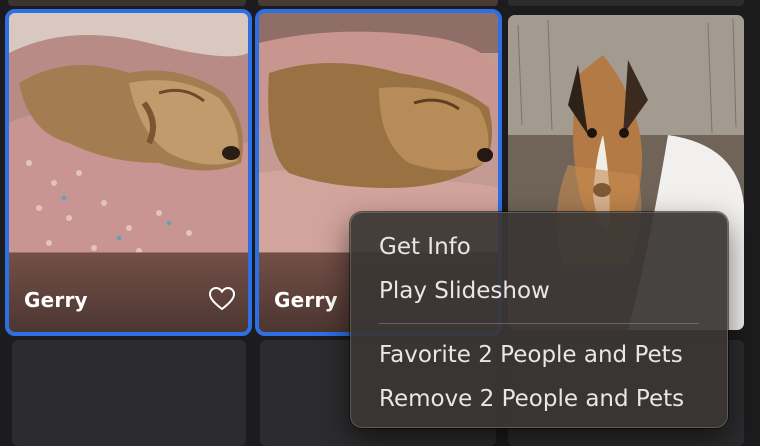 The image size is (760, 446). What do you see at coordinates (380, 3) in the screenshot?
I see `previous-row-edge` at bounding box center [380, 3].